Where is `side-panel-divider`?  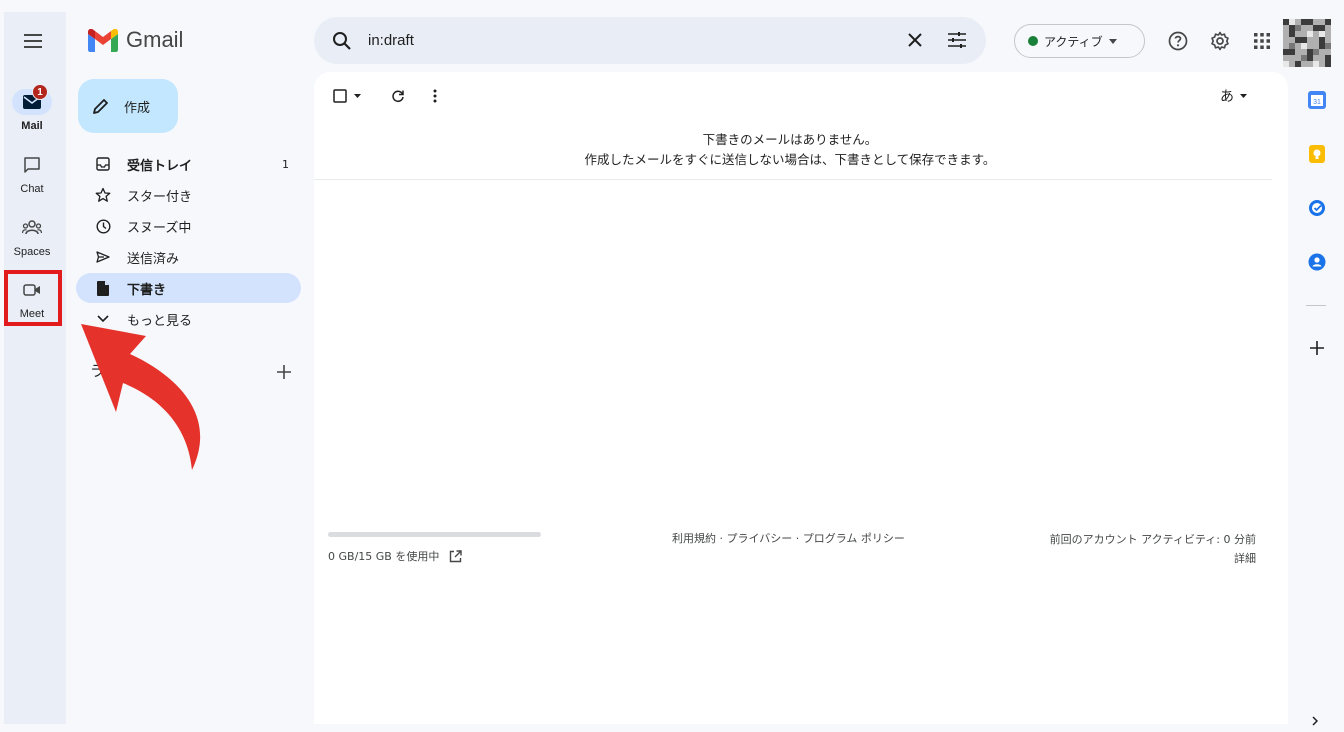 side-panel-divider is located at coordinates (1316, 305).